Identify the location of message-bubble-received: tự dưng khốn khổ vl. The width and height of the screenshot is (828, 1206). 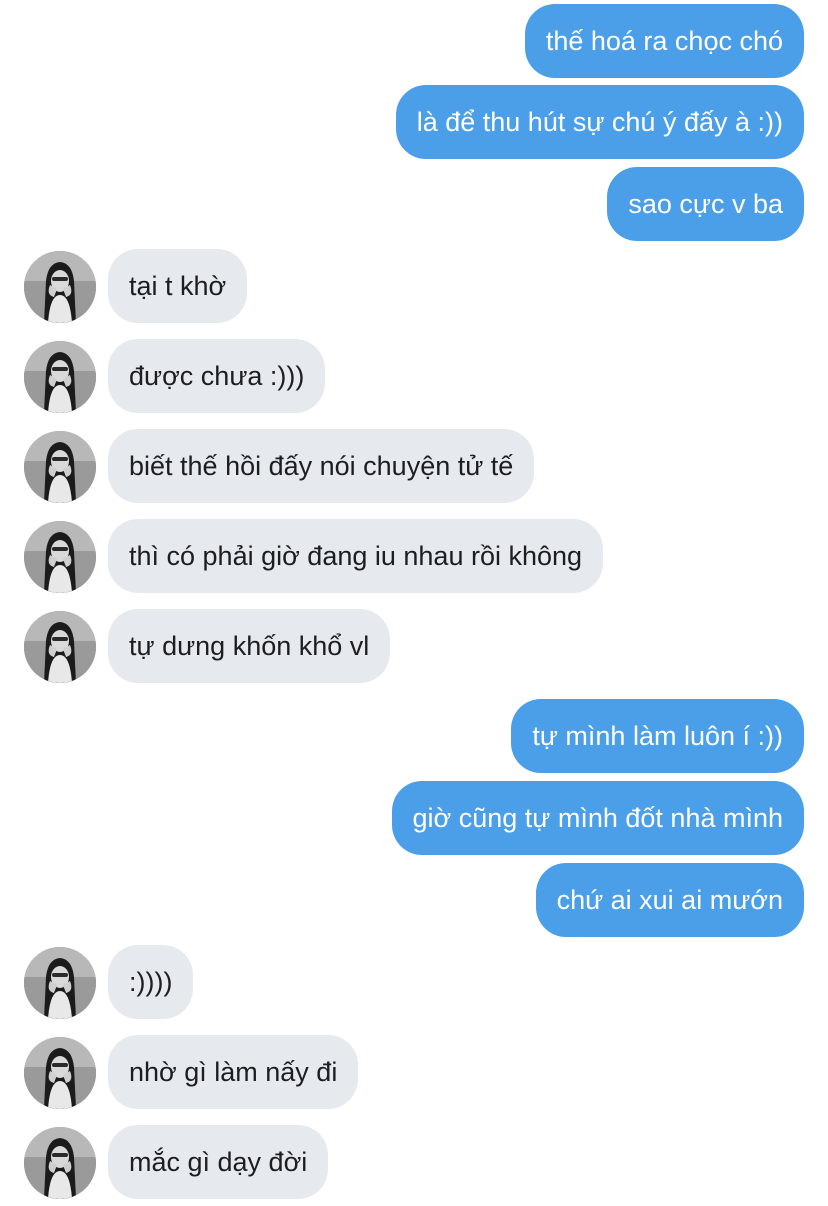
(249, 646).